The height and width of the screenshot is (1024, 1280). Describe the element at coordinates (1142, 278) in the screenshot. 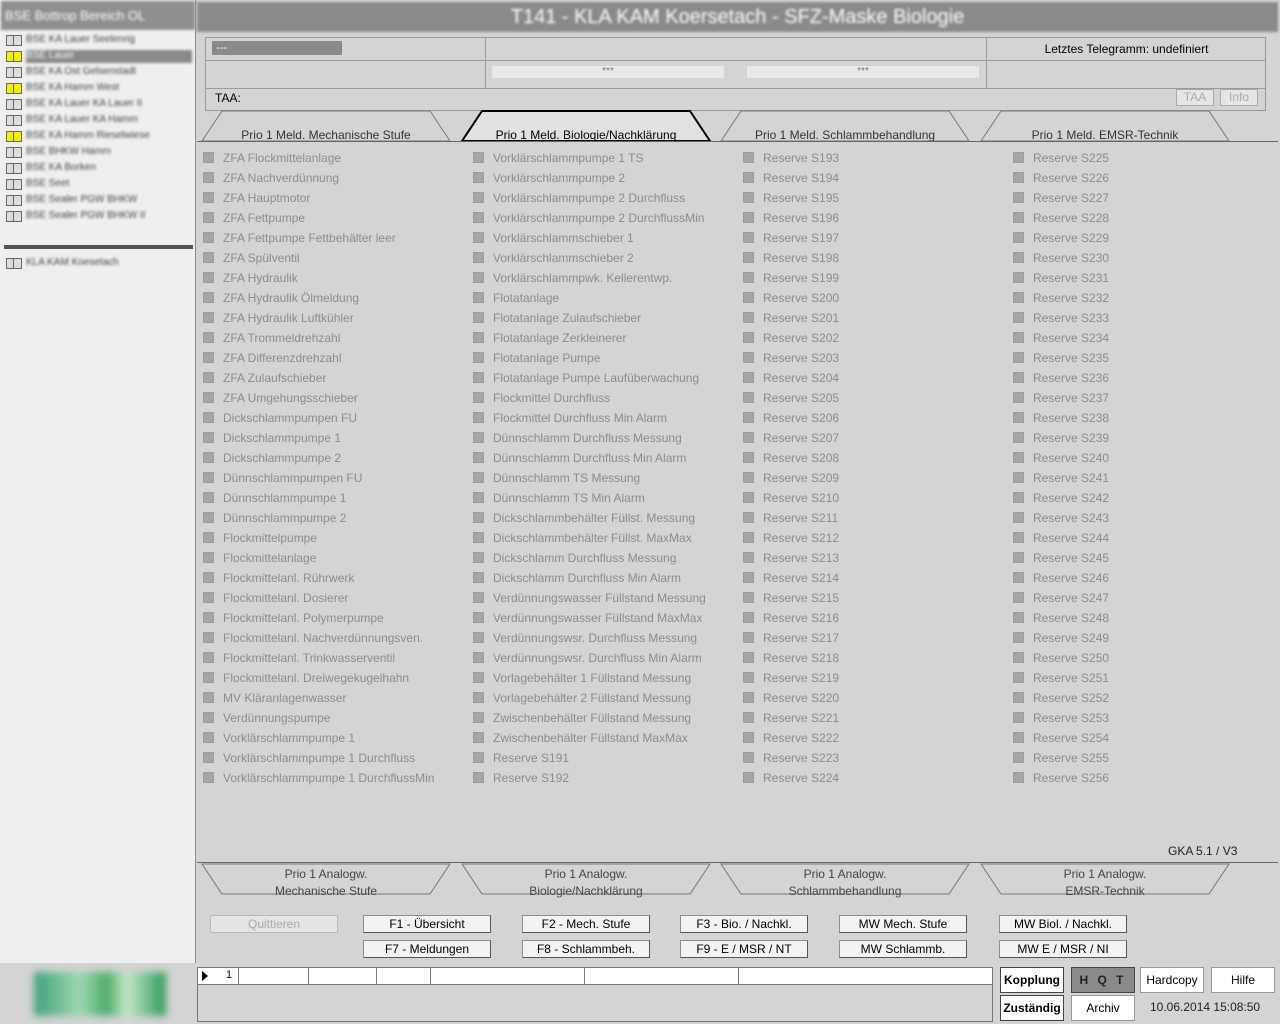

I see `message-item: Reserve S231` at that location.